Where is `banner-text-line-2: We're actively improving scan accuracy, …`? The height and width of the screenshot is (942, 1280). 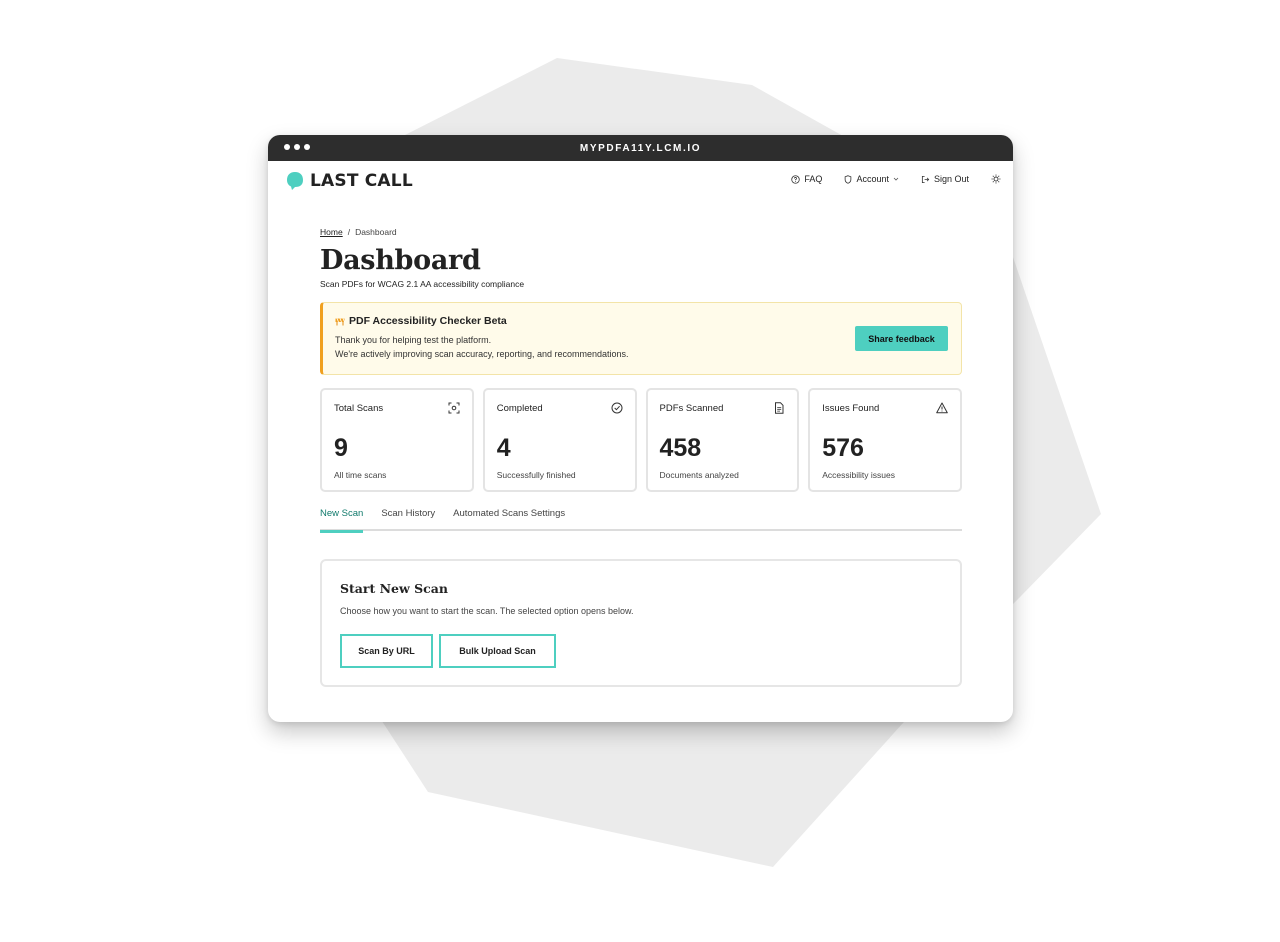
banner-text-line-2: We're actively improving scan accuracy, … is located at coordinates (482, 354).